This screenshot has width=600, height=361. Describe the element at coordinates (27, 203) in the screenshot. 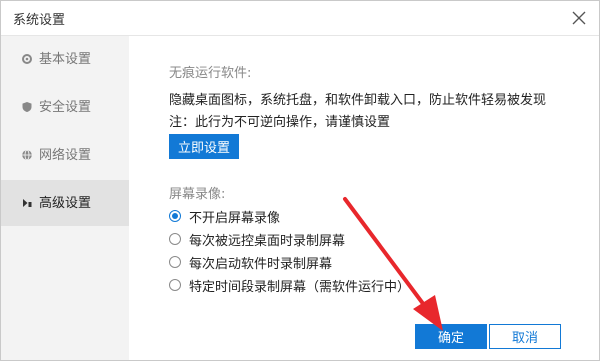

I see `advanced-icon` at that location.